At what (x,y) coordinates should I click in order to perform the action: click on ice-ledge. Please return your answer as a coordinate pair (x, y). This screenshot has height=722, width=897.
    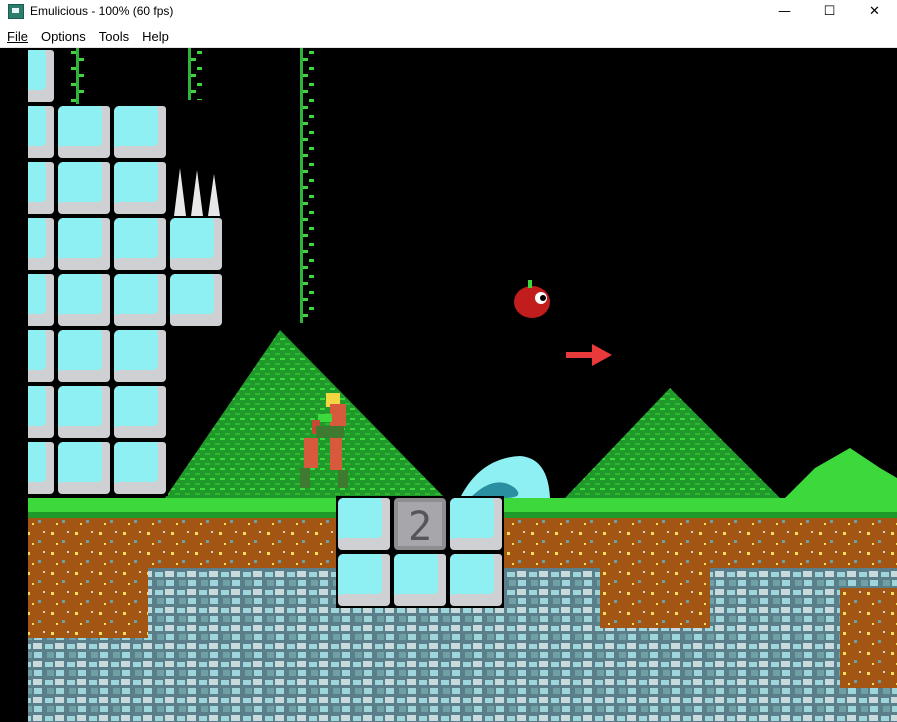
    Looking at the image, I should click on (196, 272).